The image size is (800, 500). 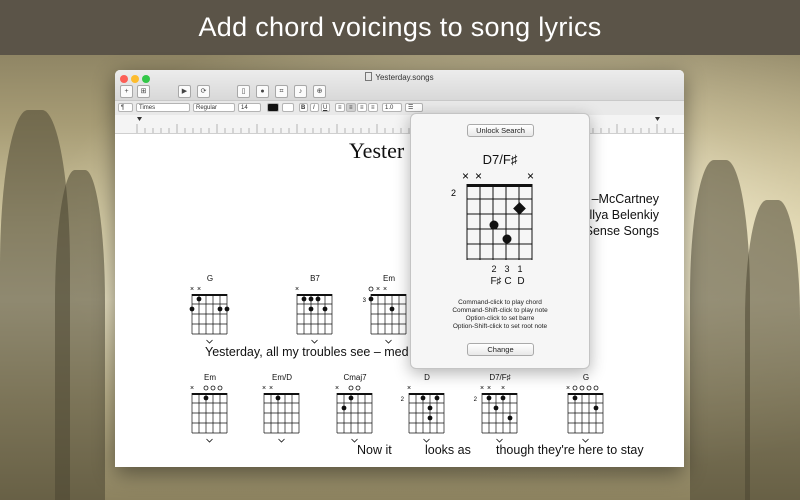 I want to click on record-button: ●, so click(x=262, y=91).